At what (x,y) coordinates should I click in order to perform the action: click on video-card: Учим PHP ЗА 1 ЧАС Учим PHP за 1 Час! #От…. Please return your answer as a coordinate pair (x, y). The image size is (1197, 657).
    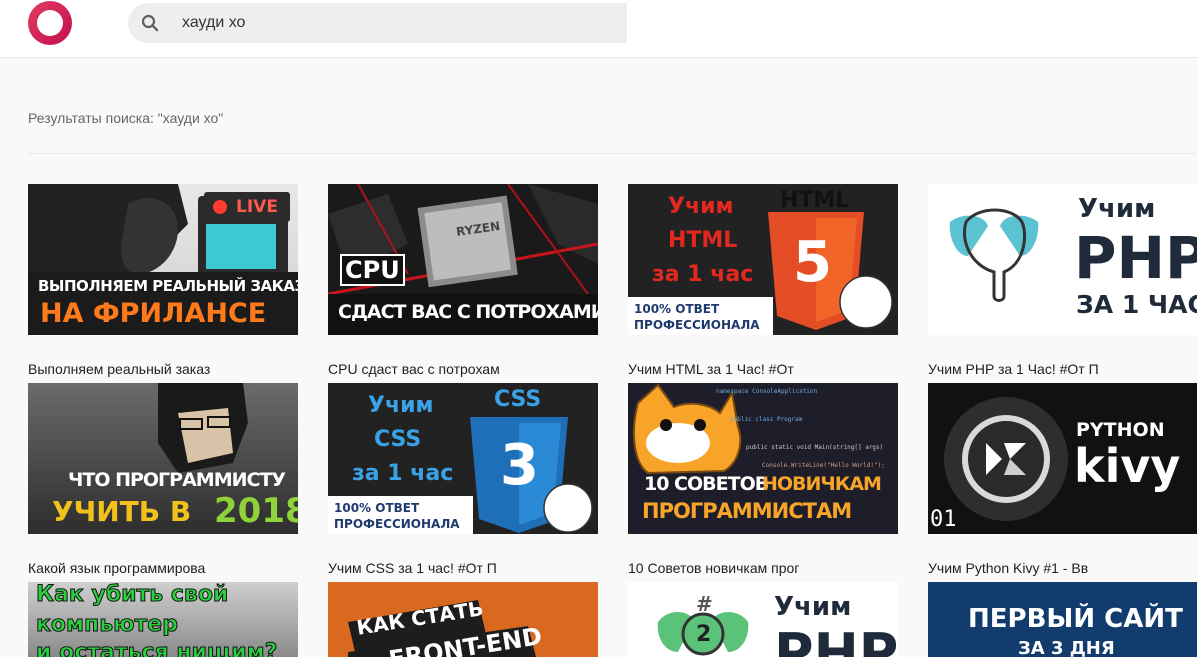
    Looking at the image, I should click on (1062, 280).